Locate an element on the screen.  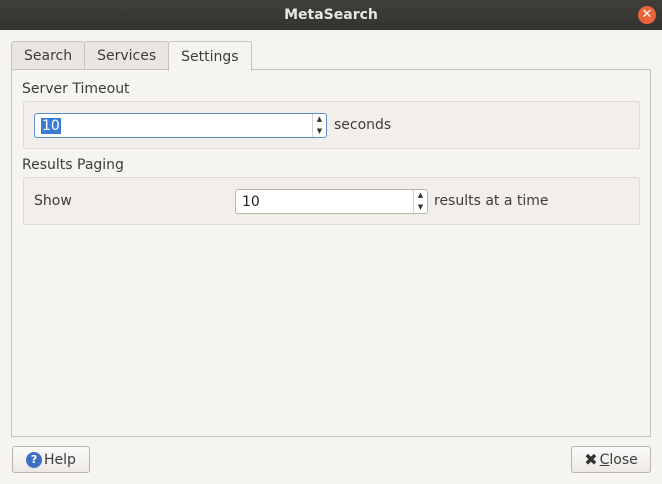
window-close-icon: ✕ is located at coordinates (647, 15).